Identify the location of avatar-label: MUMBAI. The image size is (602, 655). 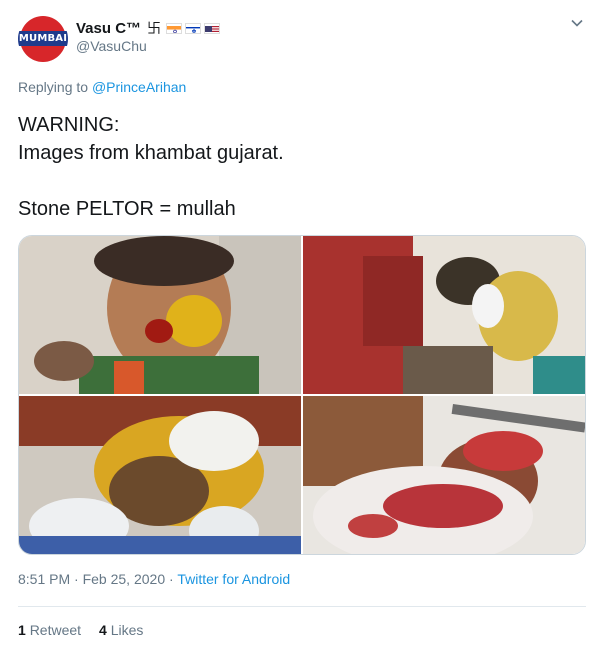
(43, 38).